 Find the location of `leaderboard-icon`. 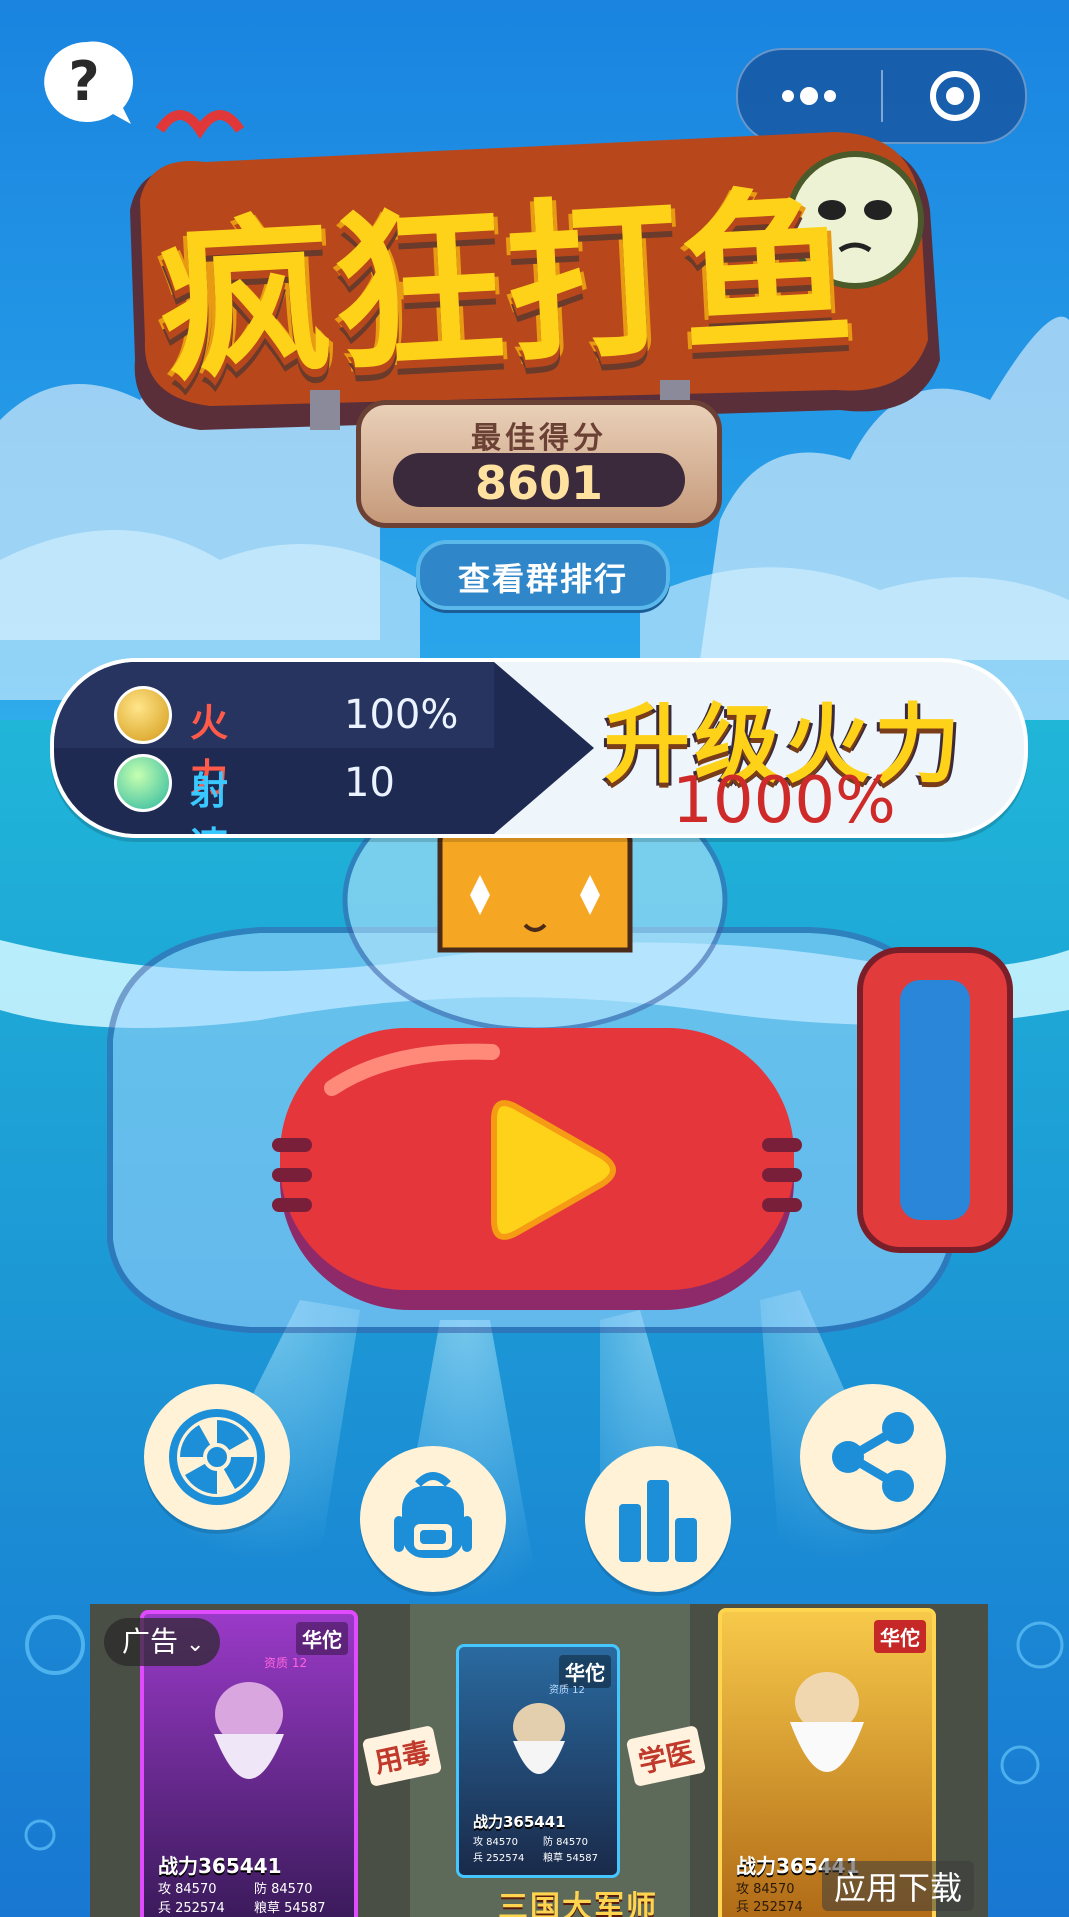

leaderboard-icon is located at coordinates (658, 1521).